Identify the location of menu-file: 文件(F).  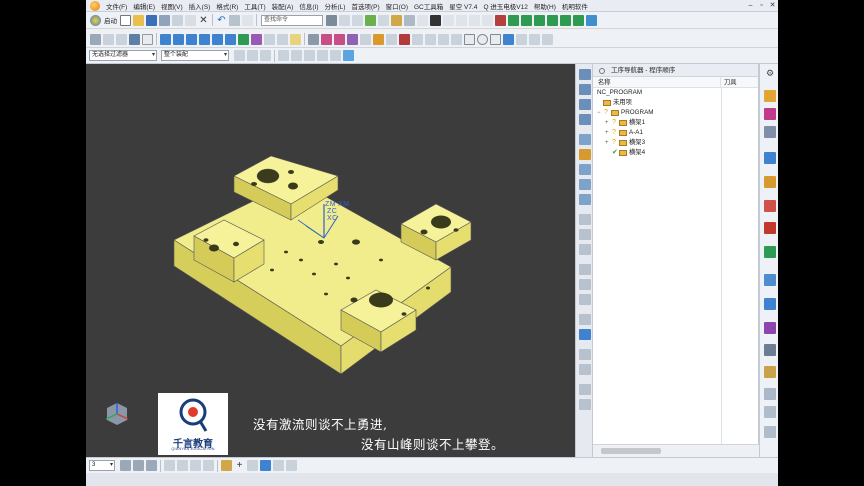
(116, 6).